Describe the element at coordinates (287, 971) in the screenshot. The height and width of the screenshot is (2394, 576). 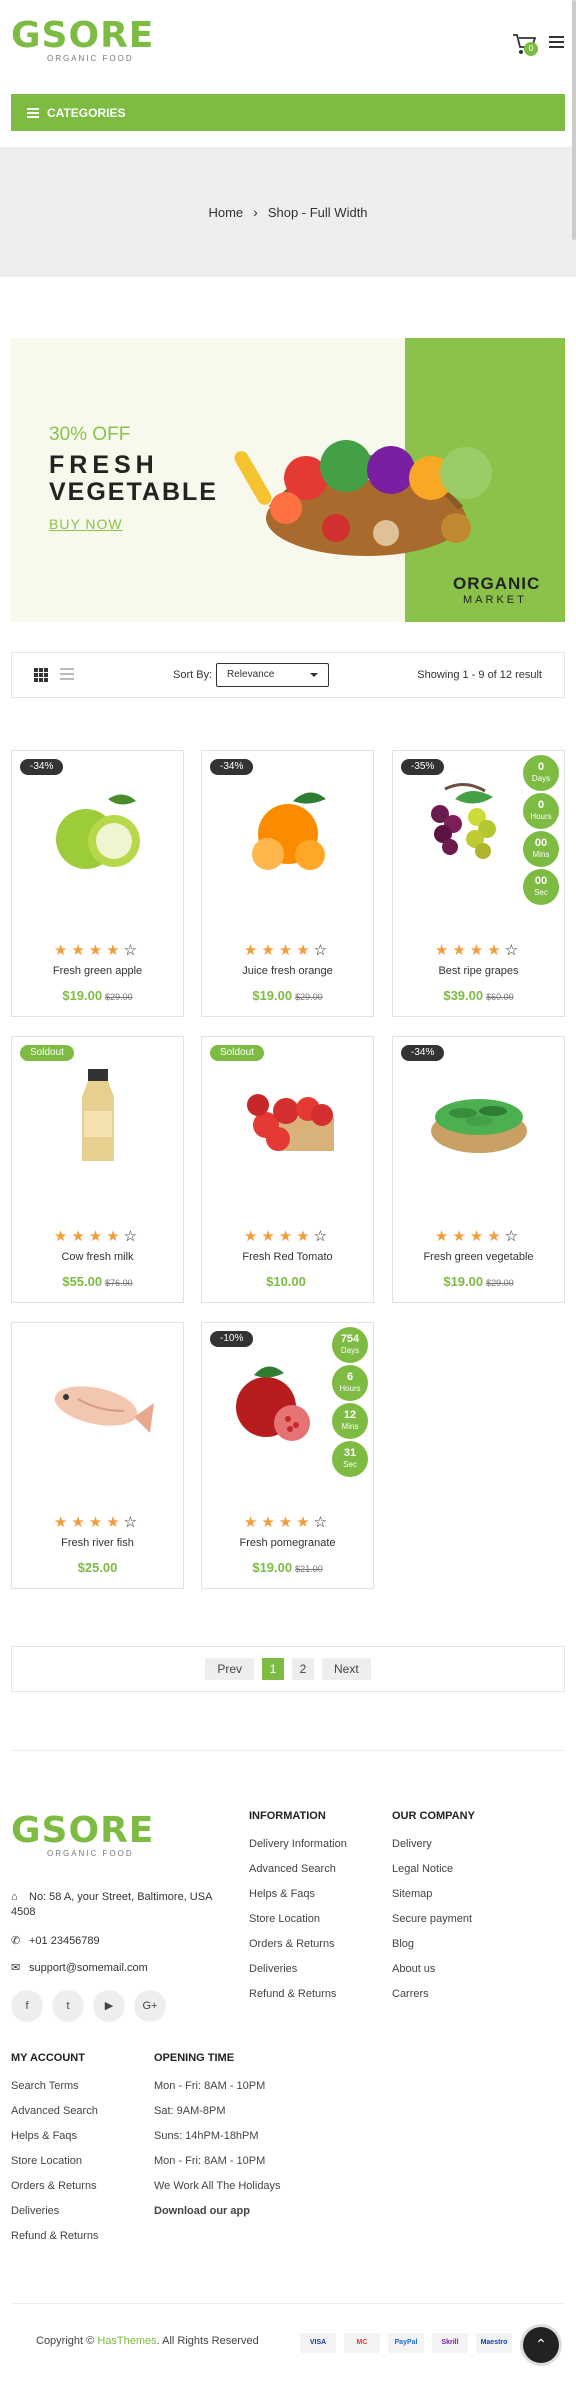
I see `product-name: Juice fresh orange` at that location.